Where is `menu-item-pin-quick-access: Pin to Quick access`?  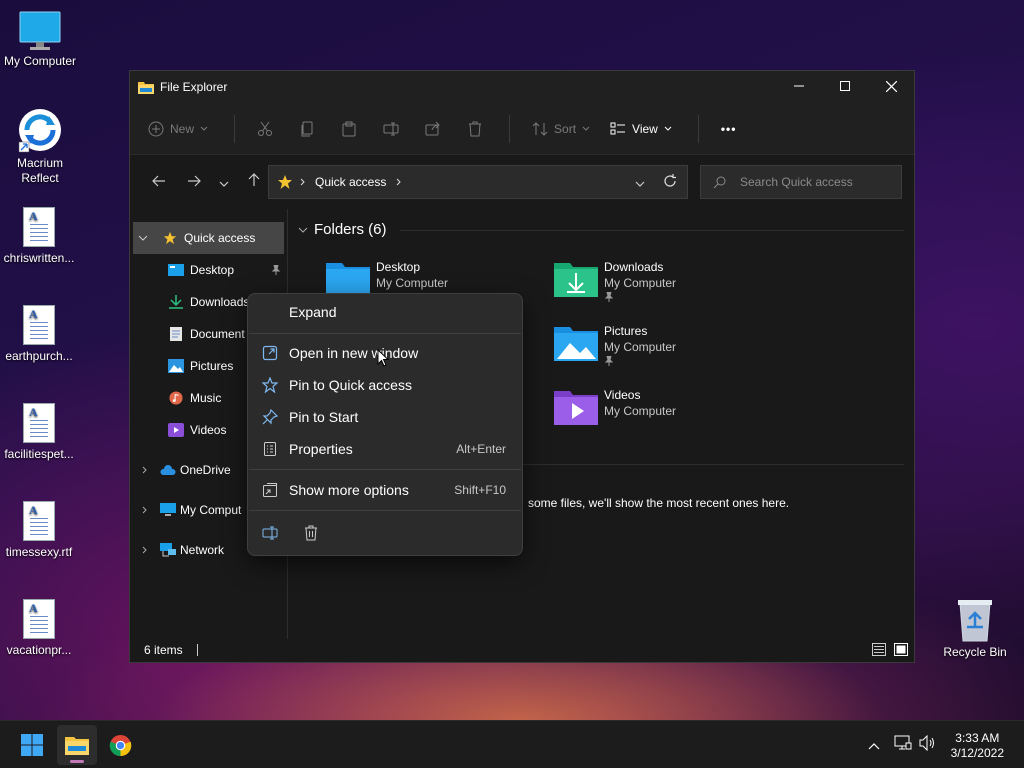
menu-item-pin-quick-access: Pin to Quick access is located at coordinates (385, 385).